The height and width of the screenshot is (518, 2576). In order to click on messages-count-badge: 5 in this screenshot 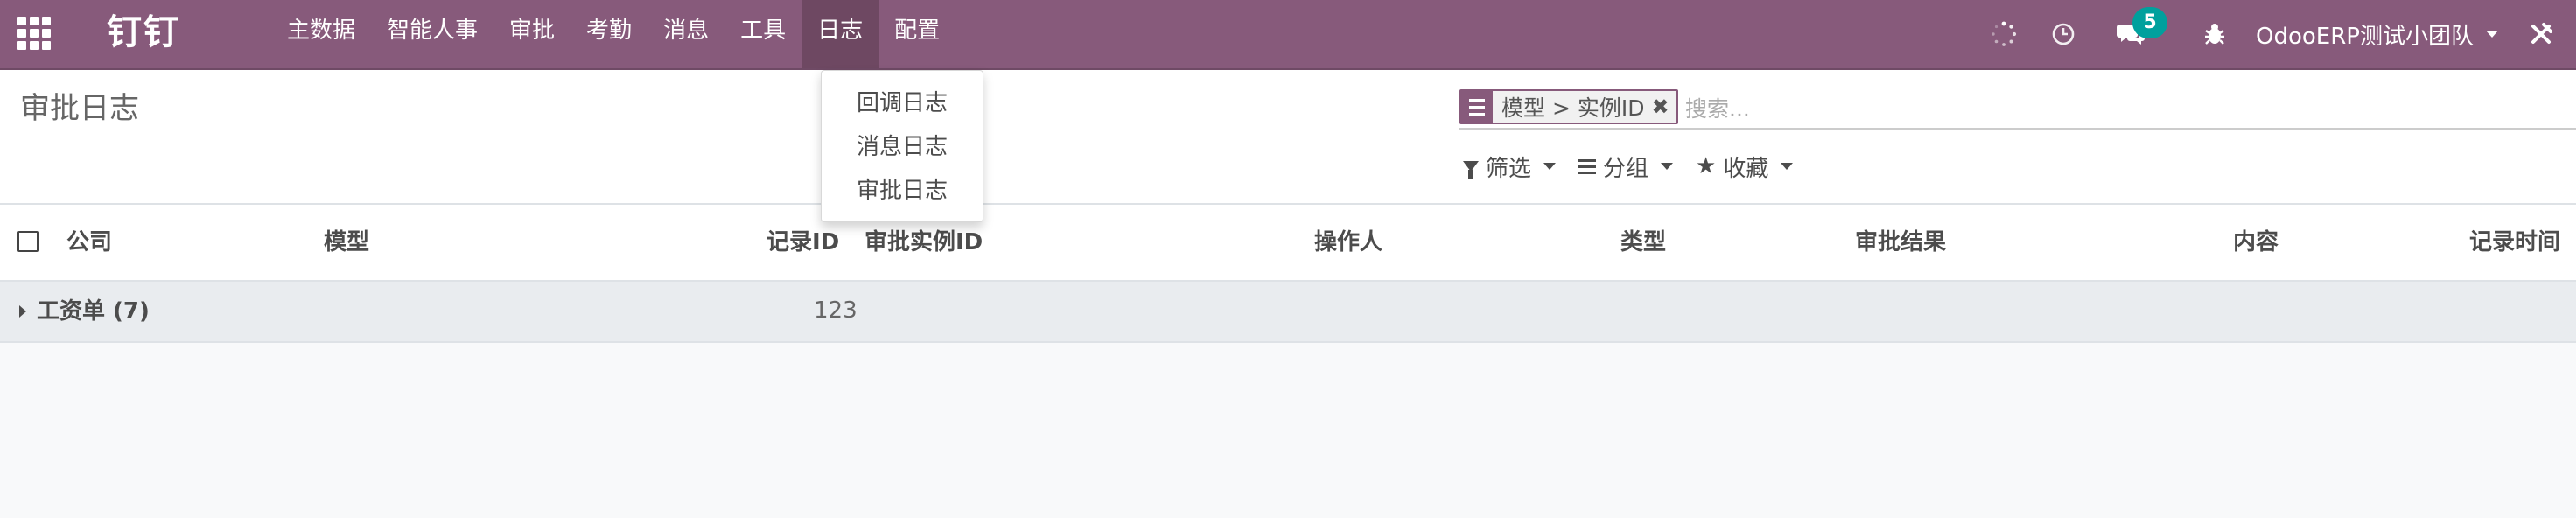, I will do `click(2149, 22)`.